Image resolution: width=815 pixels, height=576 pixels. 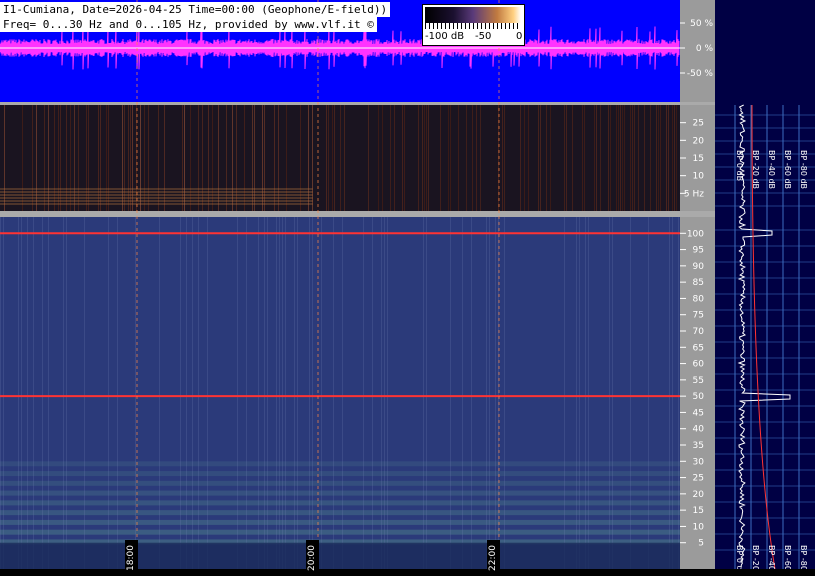 What do you see at coordinates (739, 557) in the screenshot?
I see `side-bp-label: BP 0 dB` at bounding box center [739, 557].